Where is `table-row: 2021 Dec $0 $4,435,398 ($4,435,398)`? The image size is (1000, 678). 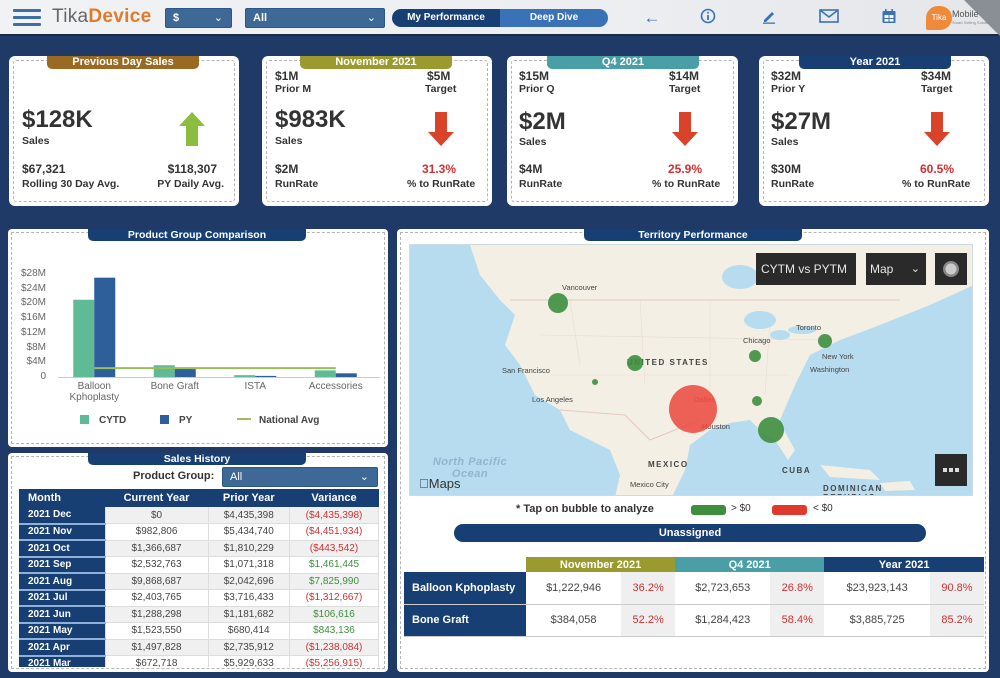
table-row: 2021 Dec $0 $4,435,398 ($4,435,398) is located at coordinates (199, 516).